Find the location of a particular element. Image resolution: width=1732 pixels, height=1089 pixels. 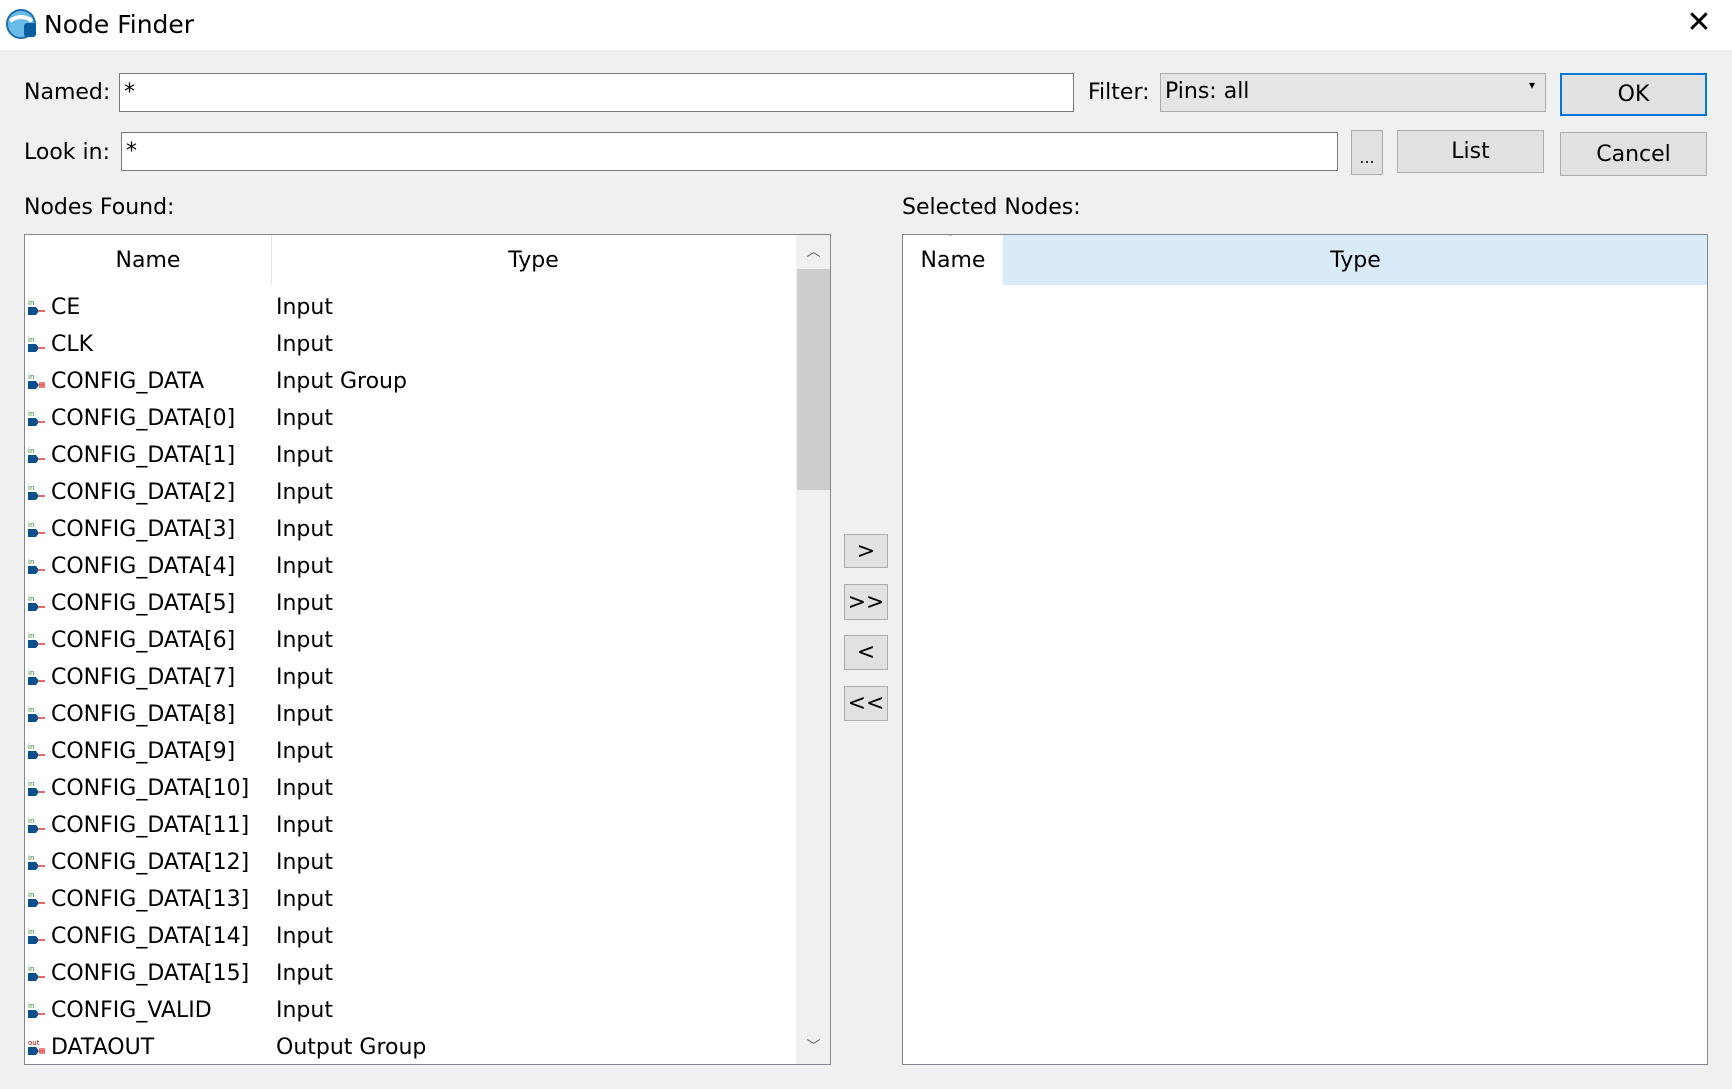

table-row: in CONFIG_DATA[14] Input is located at coordinates (410, 936).